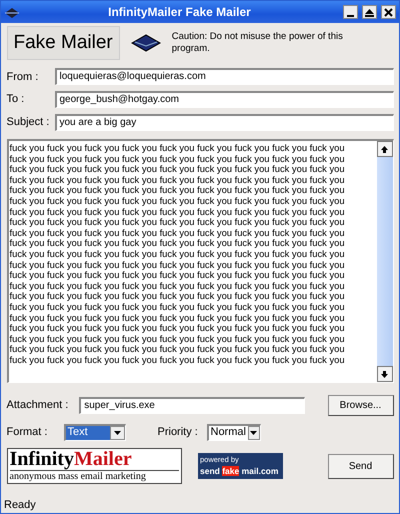 The image size is (400, 514). I want to click on envelope-icon, so click(145, 43).